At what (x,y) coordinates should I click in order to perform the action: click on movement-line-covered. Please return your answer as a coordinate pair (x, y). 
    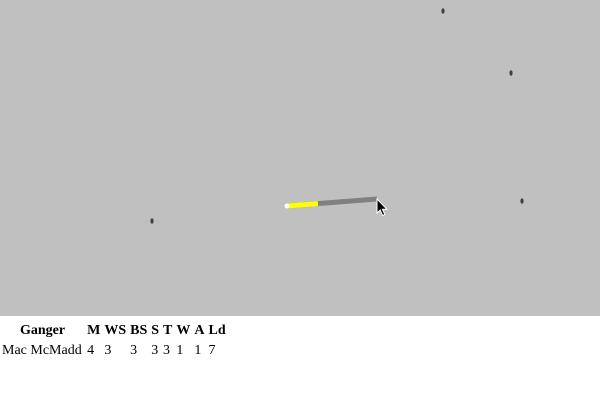
    Looking at the image, I should click on (302, 205).